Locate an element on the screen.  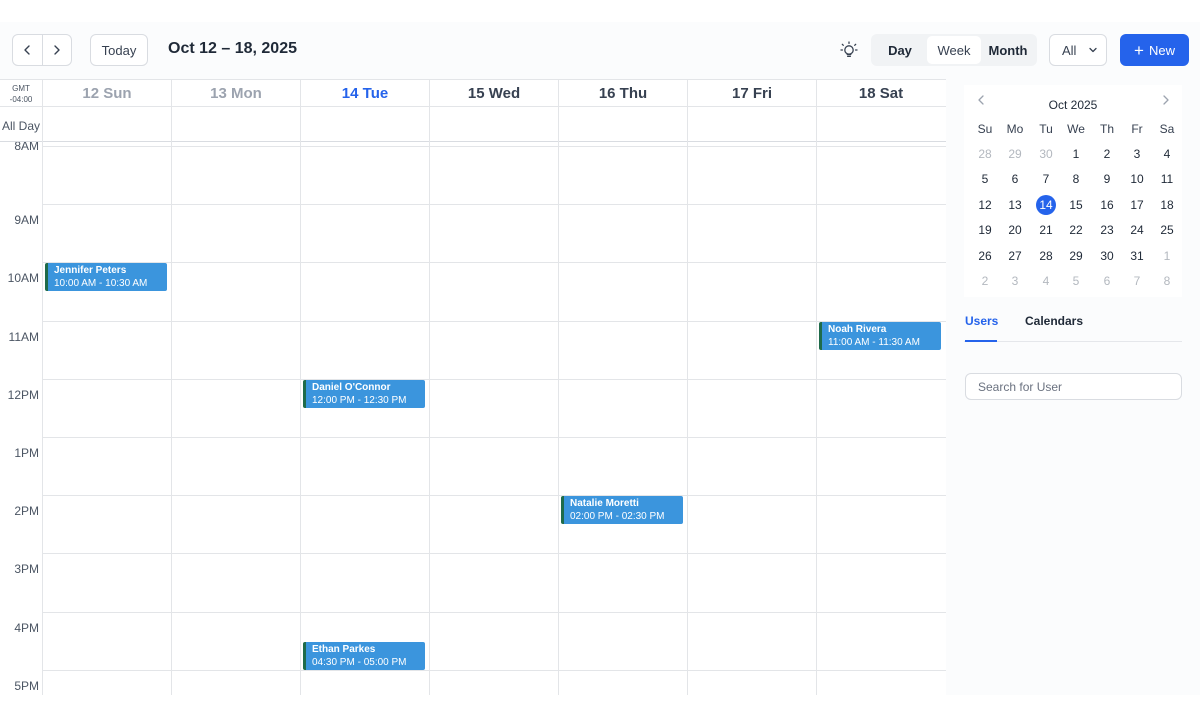
filter-select: All is located at coordinates (1078, 50).